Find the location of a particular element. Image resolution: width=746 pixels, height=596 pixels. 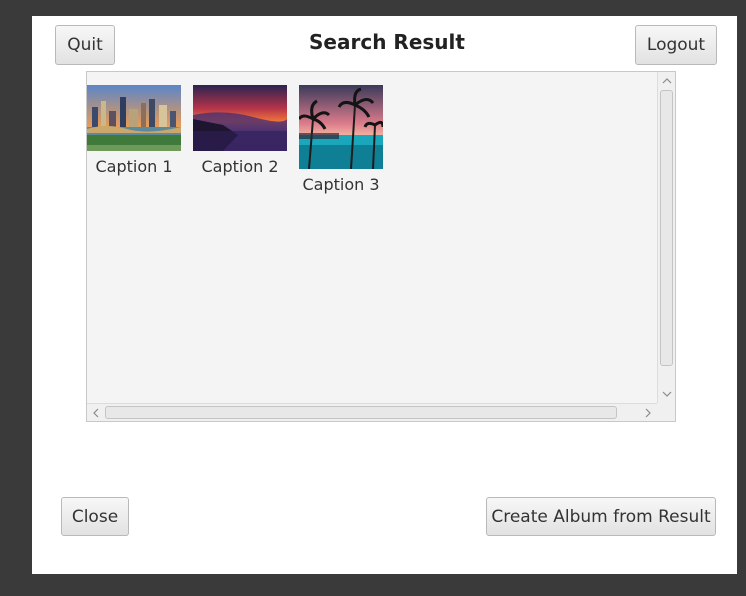

result-caption: Caption 1 is located at coordinates (134, 166).